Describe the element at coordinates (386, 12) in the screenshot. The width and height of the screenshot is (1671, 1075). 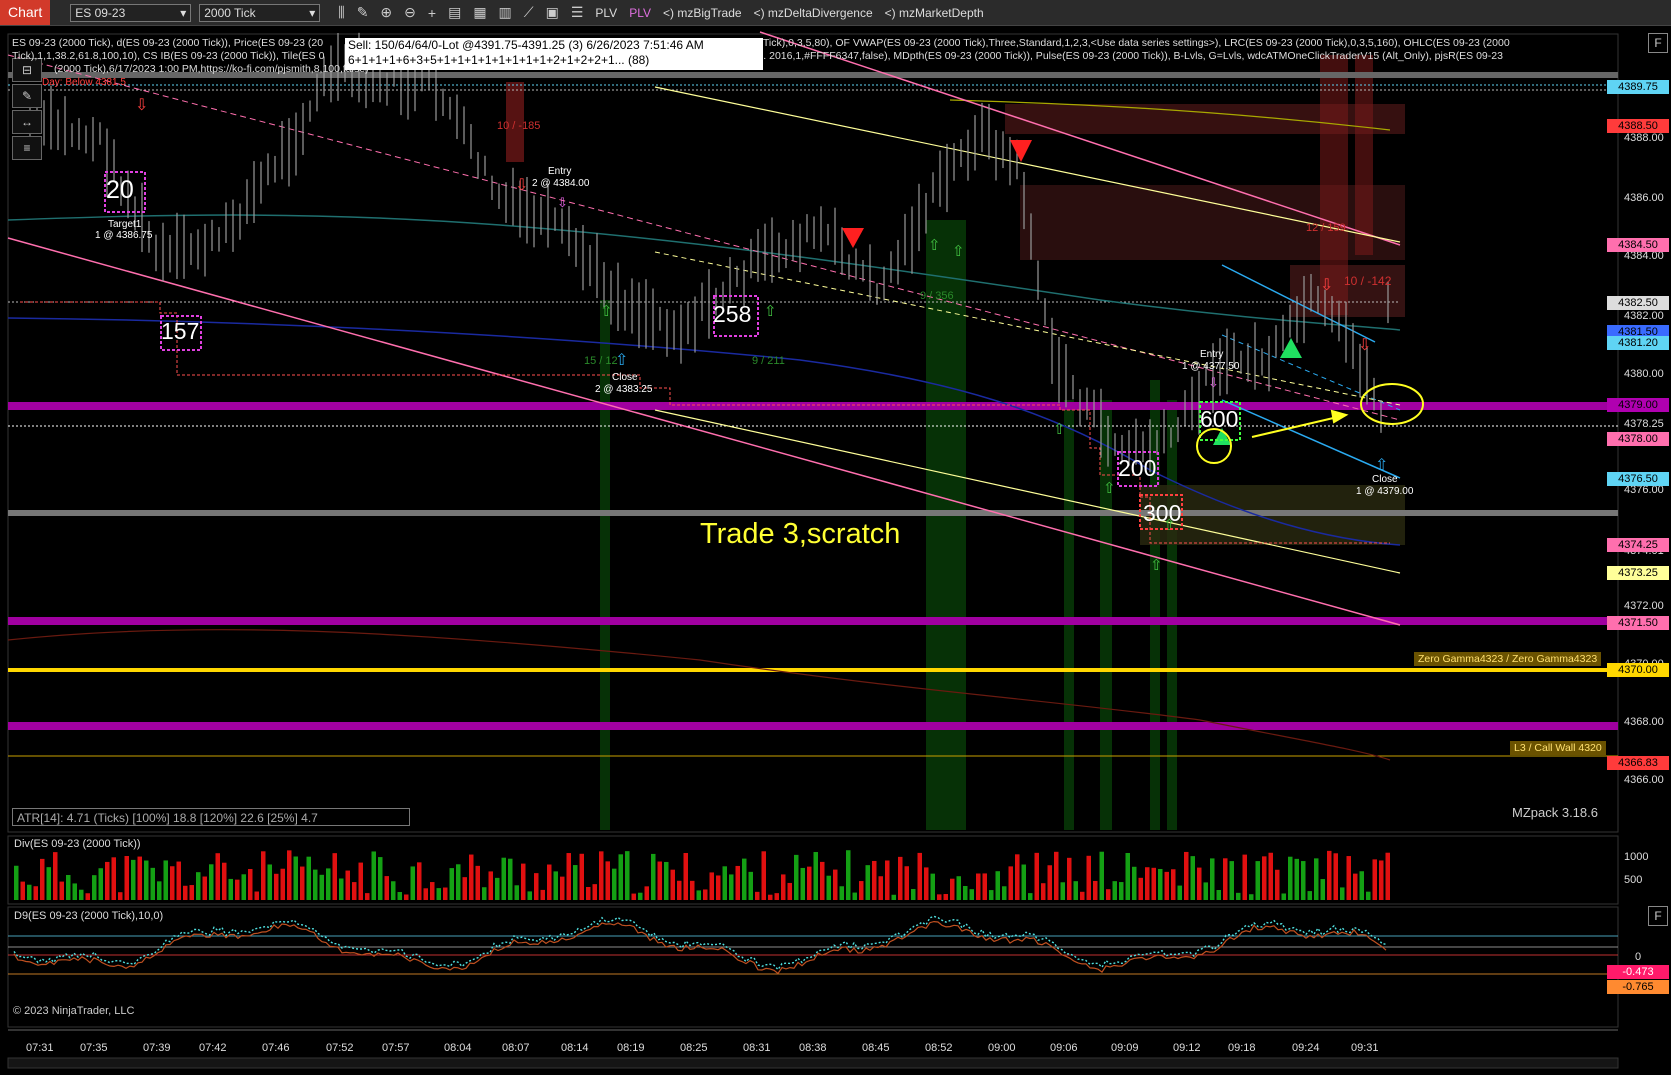
I see `zoom-in-icon: ⊕` at that location.